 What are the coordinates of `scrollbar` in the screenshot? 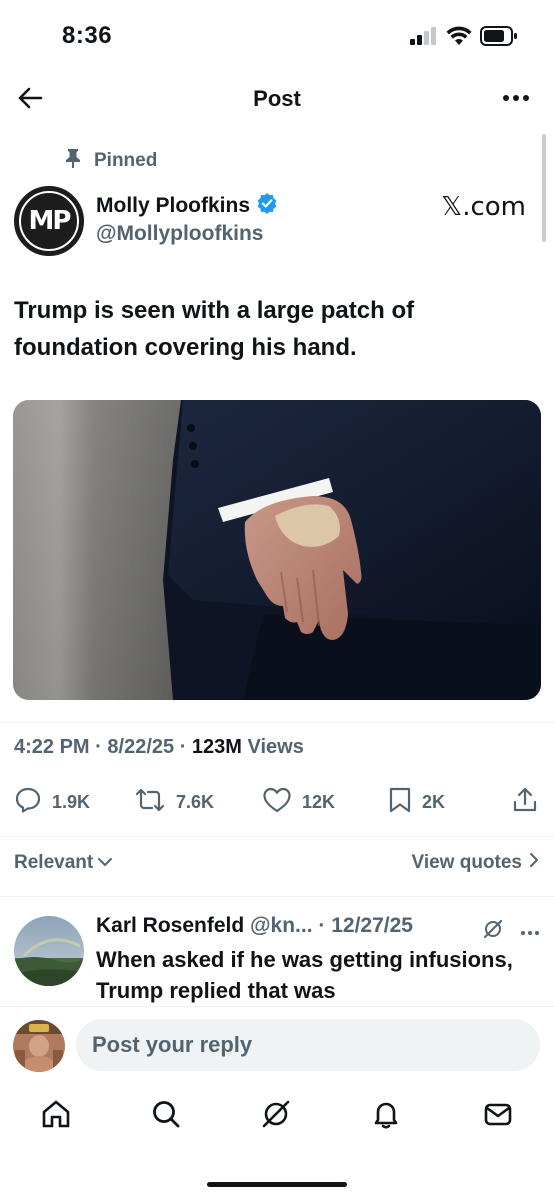 It's located at (544, 188).